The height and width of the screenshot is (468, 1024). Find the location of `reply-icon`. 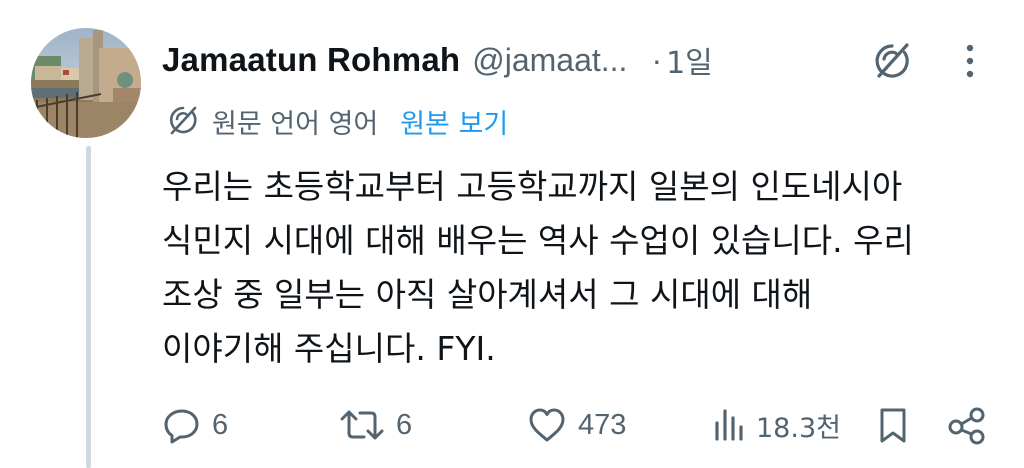

reply-icon is located at coordinates (182, 425).